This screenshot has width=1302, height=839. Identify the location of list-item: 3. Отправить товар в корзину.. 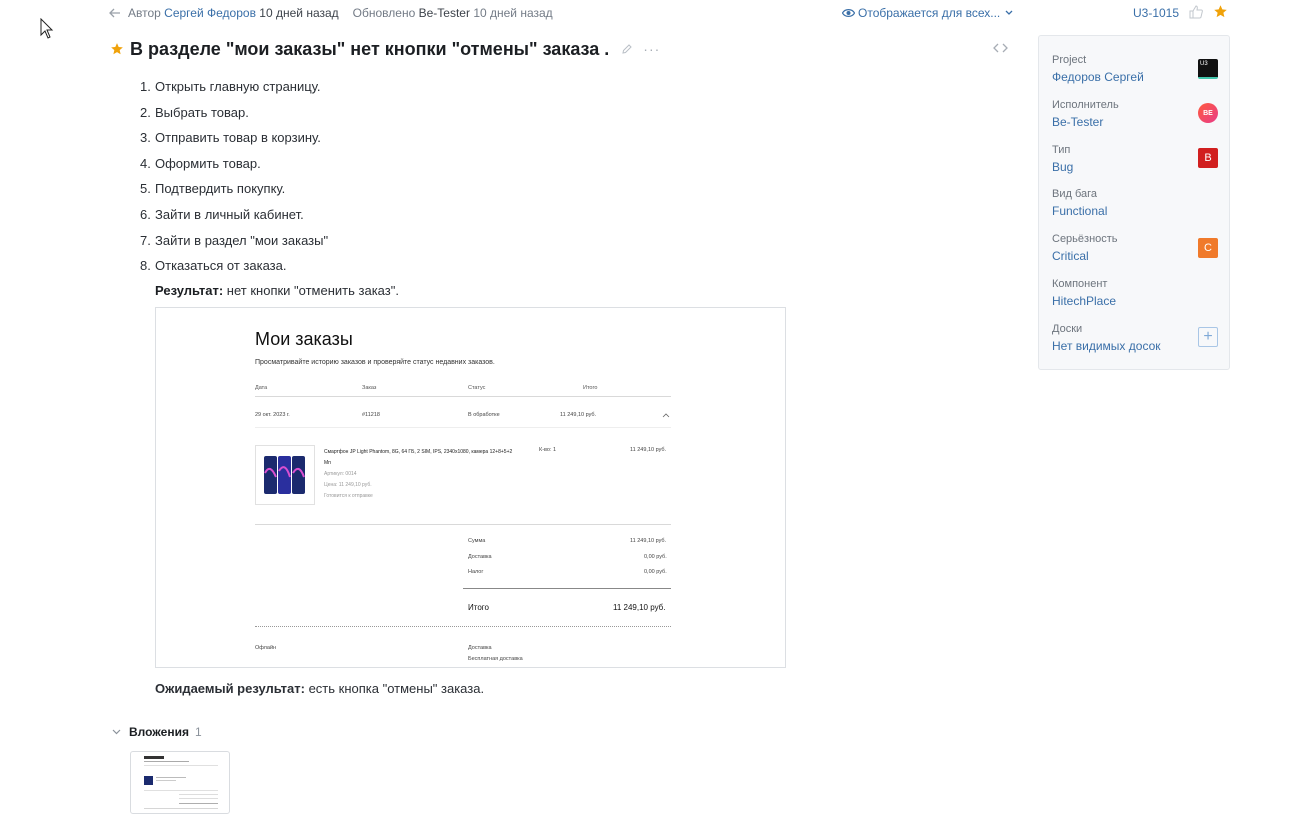
(230, 138).